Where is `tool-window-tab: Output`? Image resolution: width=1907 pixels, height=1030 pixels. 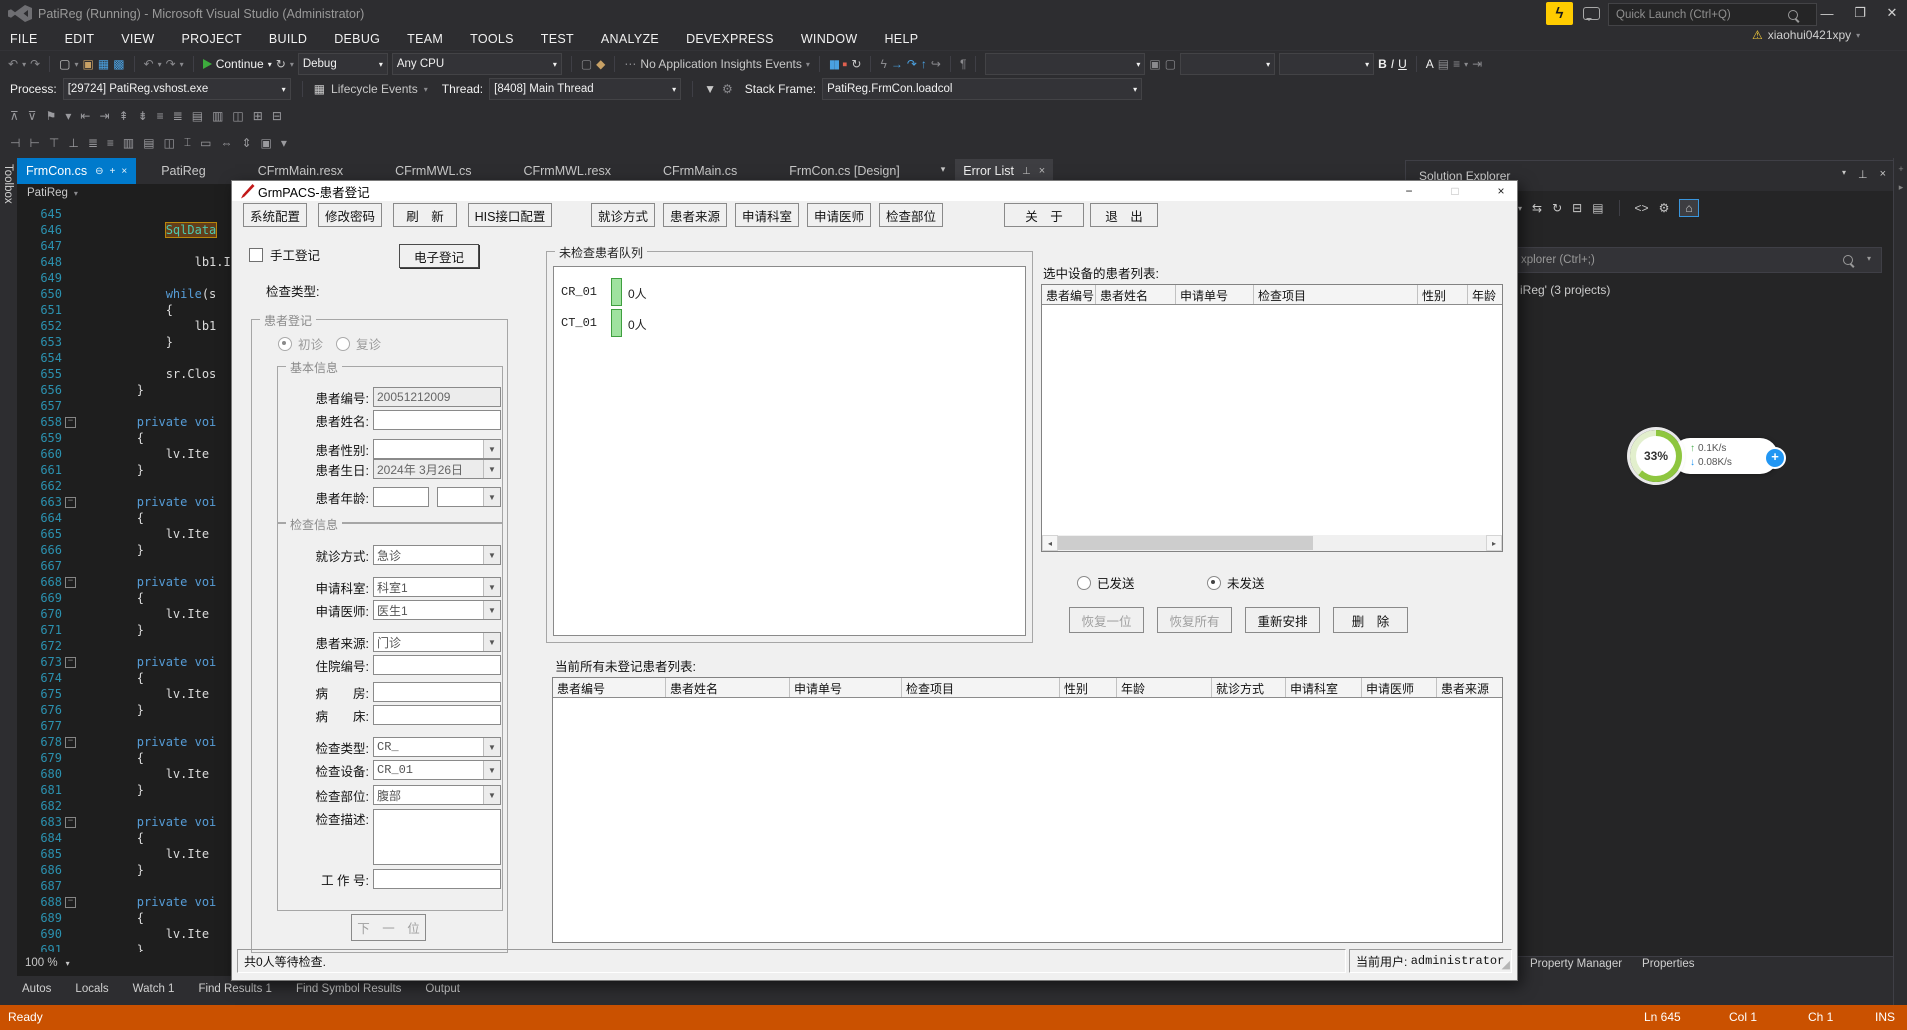
tool-window-tab: Output is located at coordinates (442, 989).